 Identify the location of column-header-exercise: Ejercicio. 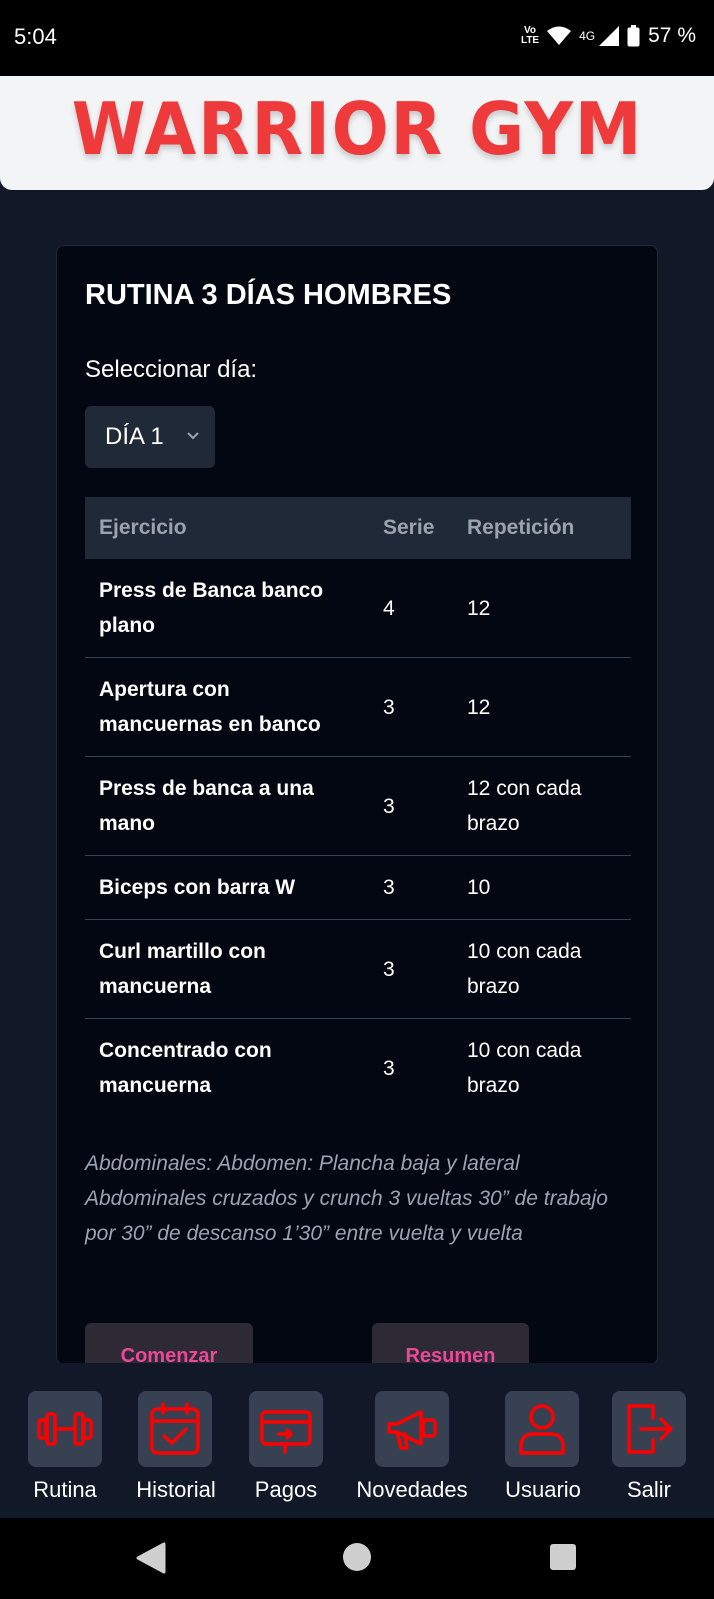
(227, 528).